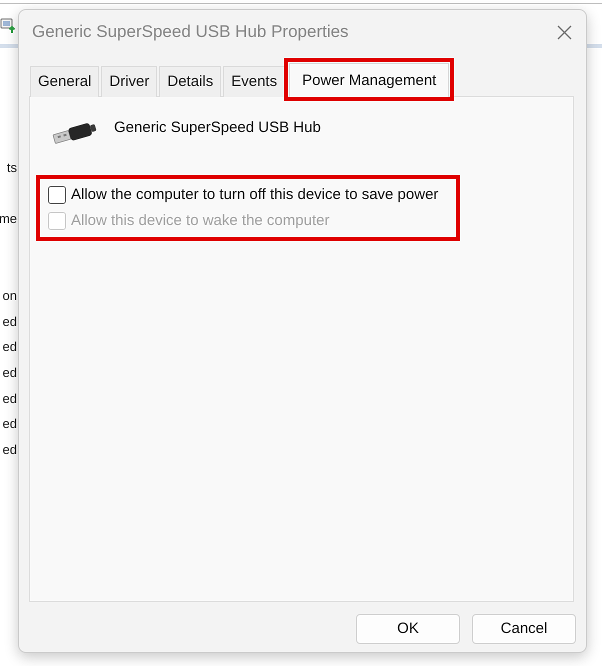  What do you see at coordinates (65, 81) in the screenshot?
I see `tab: General` at bounding box center [65, 81].